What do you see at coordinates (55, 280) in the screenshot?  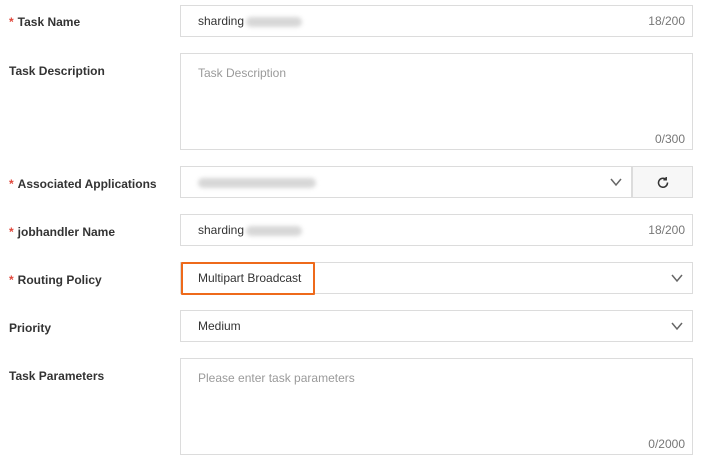 I see `routing-policy-label: * Routing Policy` at bounding box center [55, 280].